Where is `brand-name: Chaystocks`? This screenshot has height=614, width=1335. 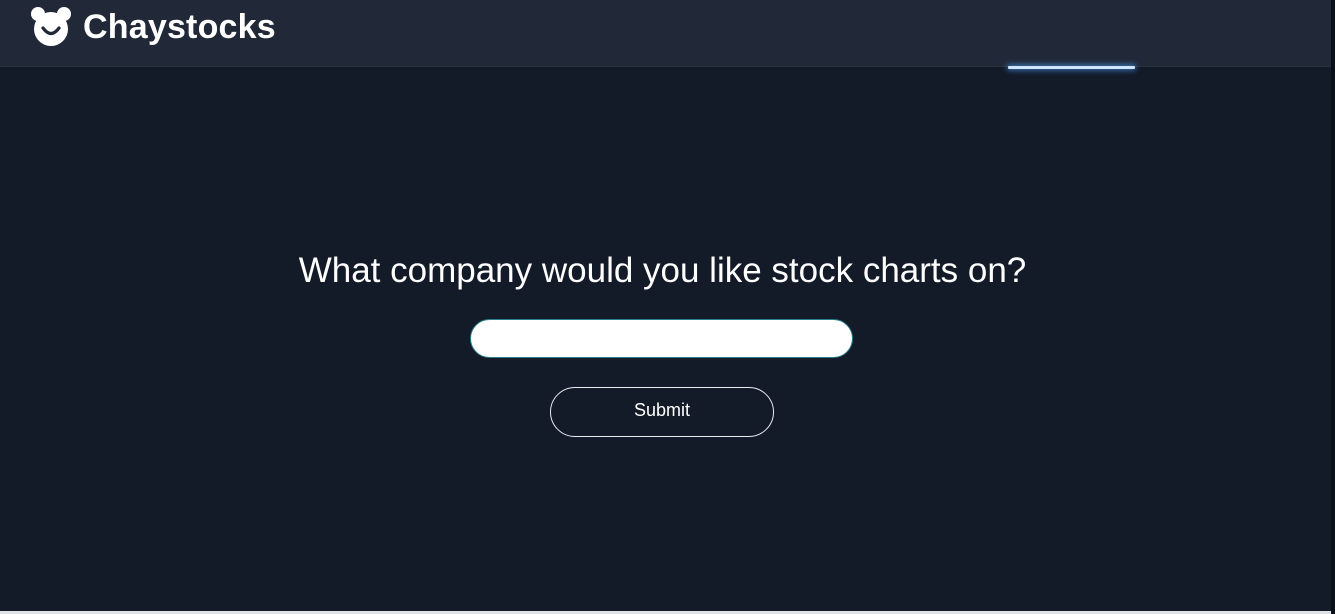
brand-name: Chaystocks is located at coordinates (179, 27).